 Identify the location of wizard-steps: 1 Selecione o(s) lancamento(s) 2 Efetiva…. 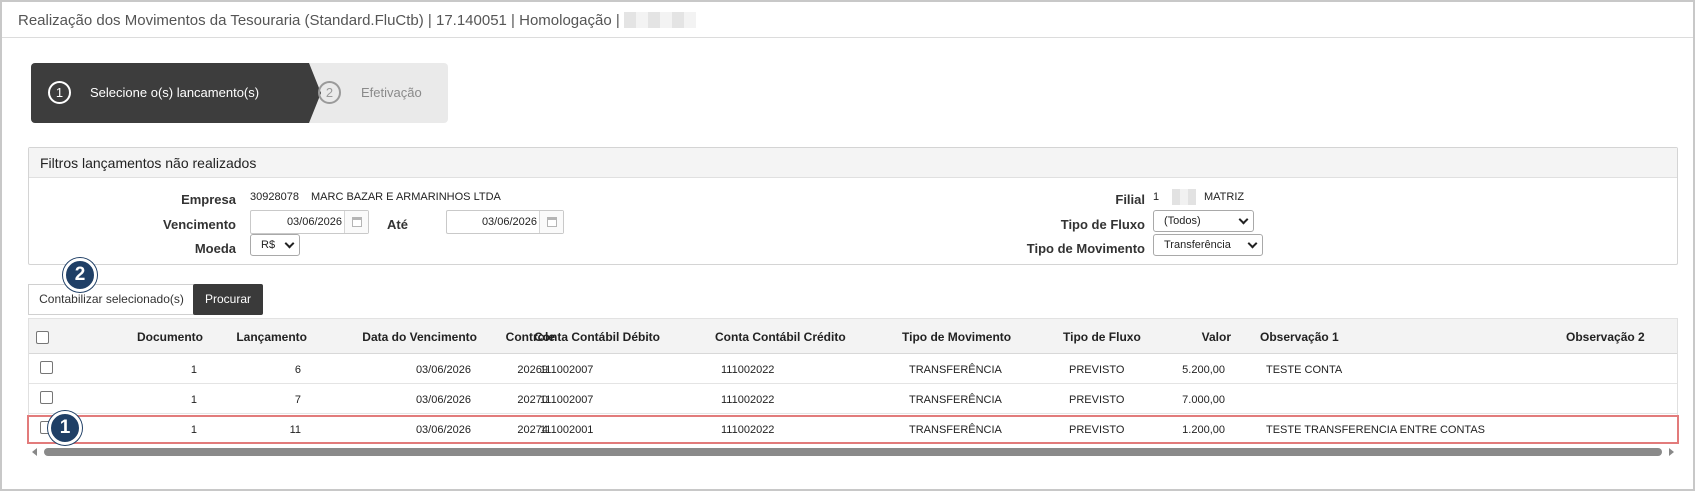
(239, 93).